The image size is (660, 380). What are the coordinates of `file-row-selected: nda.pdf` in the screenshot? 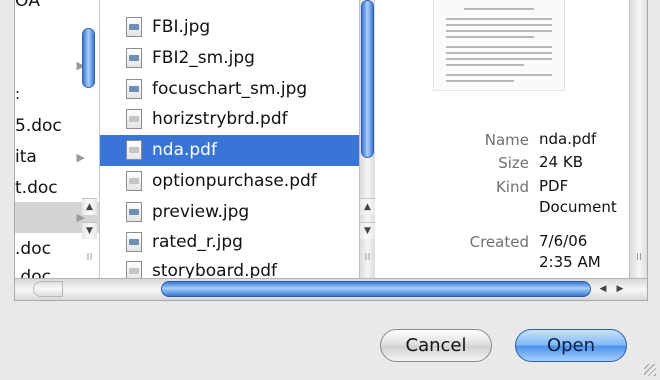 It's located at (231, 150).